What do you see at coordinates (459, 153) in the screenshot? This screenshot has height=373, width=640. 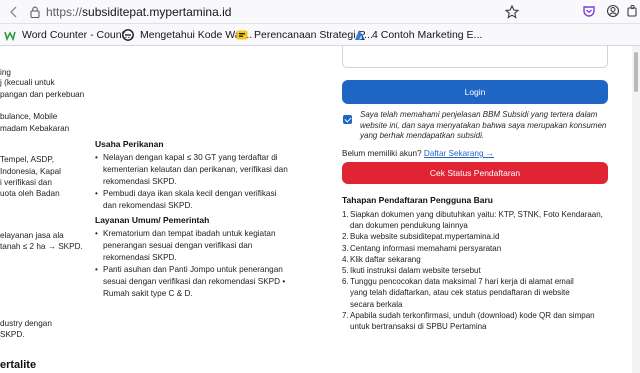 I see `register-link: Daftar Sekarang →` at bounding box center [459, 153].